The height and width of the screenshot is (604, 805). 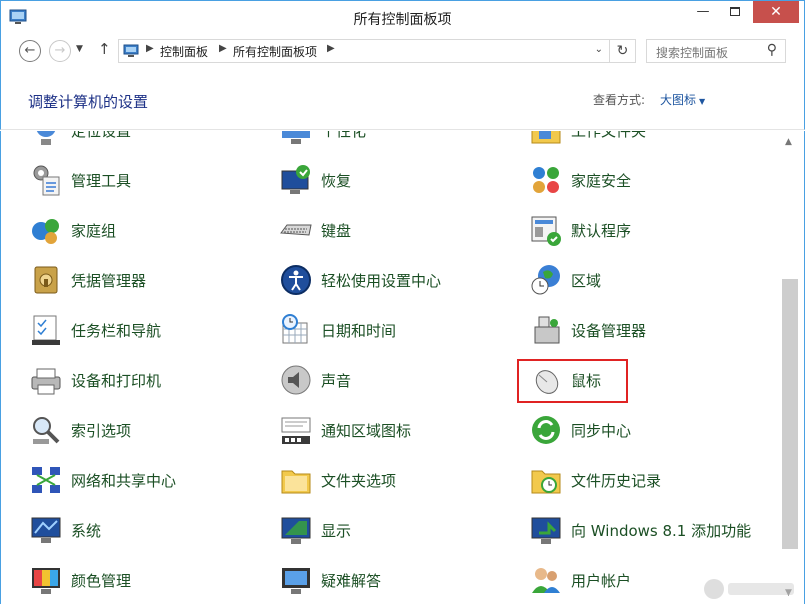 What do you see at coordinates (399, 142) in the screenshot?
I see `item-personalization: 个性化` at bounding box center [399, 142].